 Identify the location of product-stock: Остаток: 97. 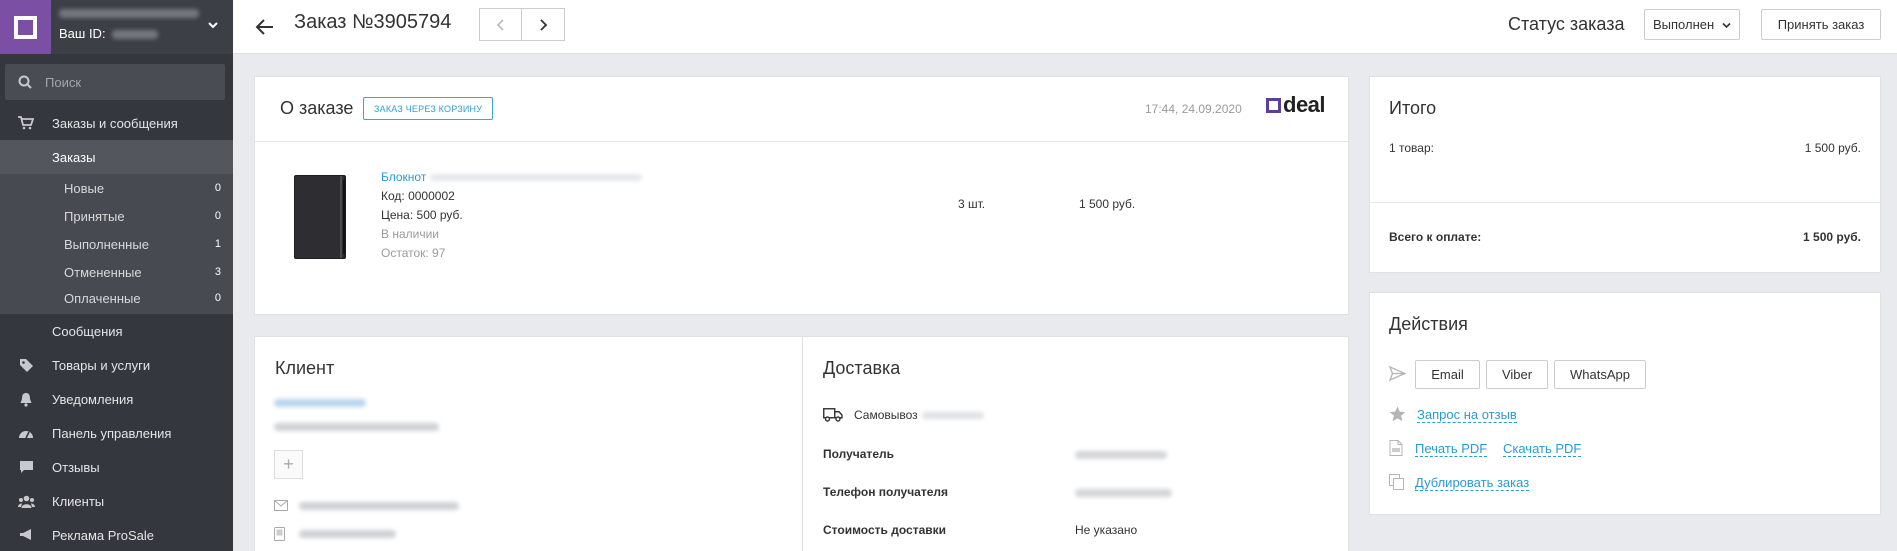
(413, 253).